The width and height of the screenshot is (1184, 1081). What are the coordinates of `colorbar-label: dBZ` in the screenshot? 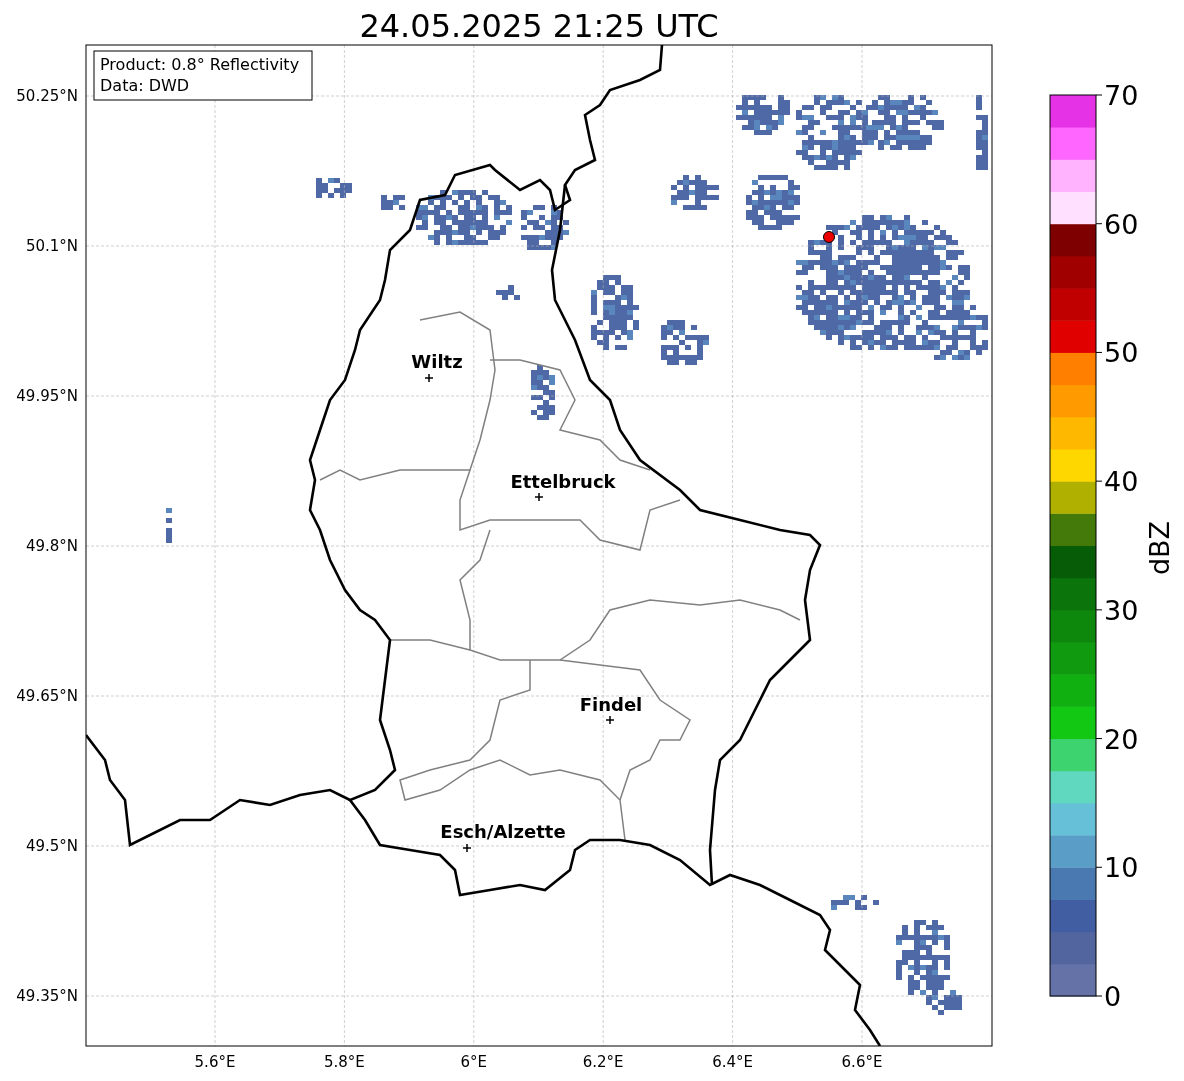 It's located at (1159, 548).